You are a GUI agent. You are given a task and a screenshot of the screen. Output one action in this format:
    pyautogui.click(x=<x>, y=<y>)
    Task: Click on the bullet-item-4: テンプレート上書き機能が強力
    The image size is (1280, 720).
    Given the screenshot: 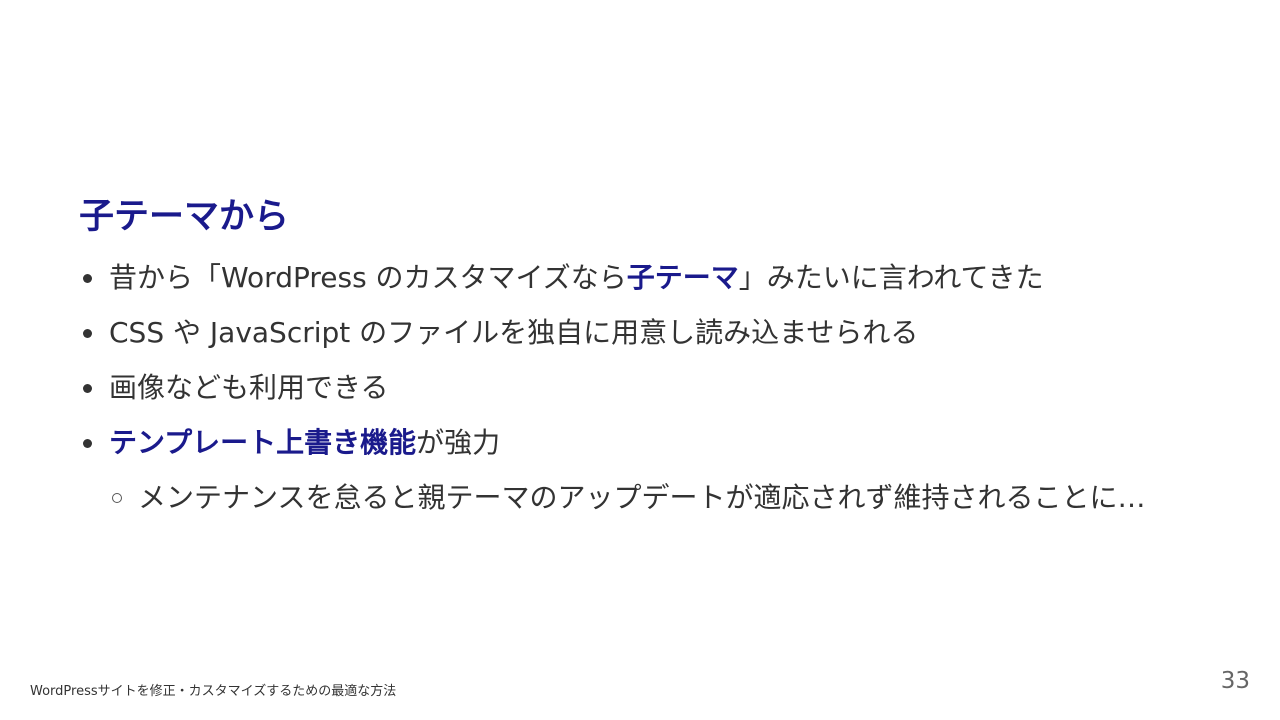 What is the action you would take?
    pyautogui.click(x=612, y=442)
    